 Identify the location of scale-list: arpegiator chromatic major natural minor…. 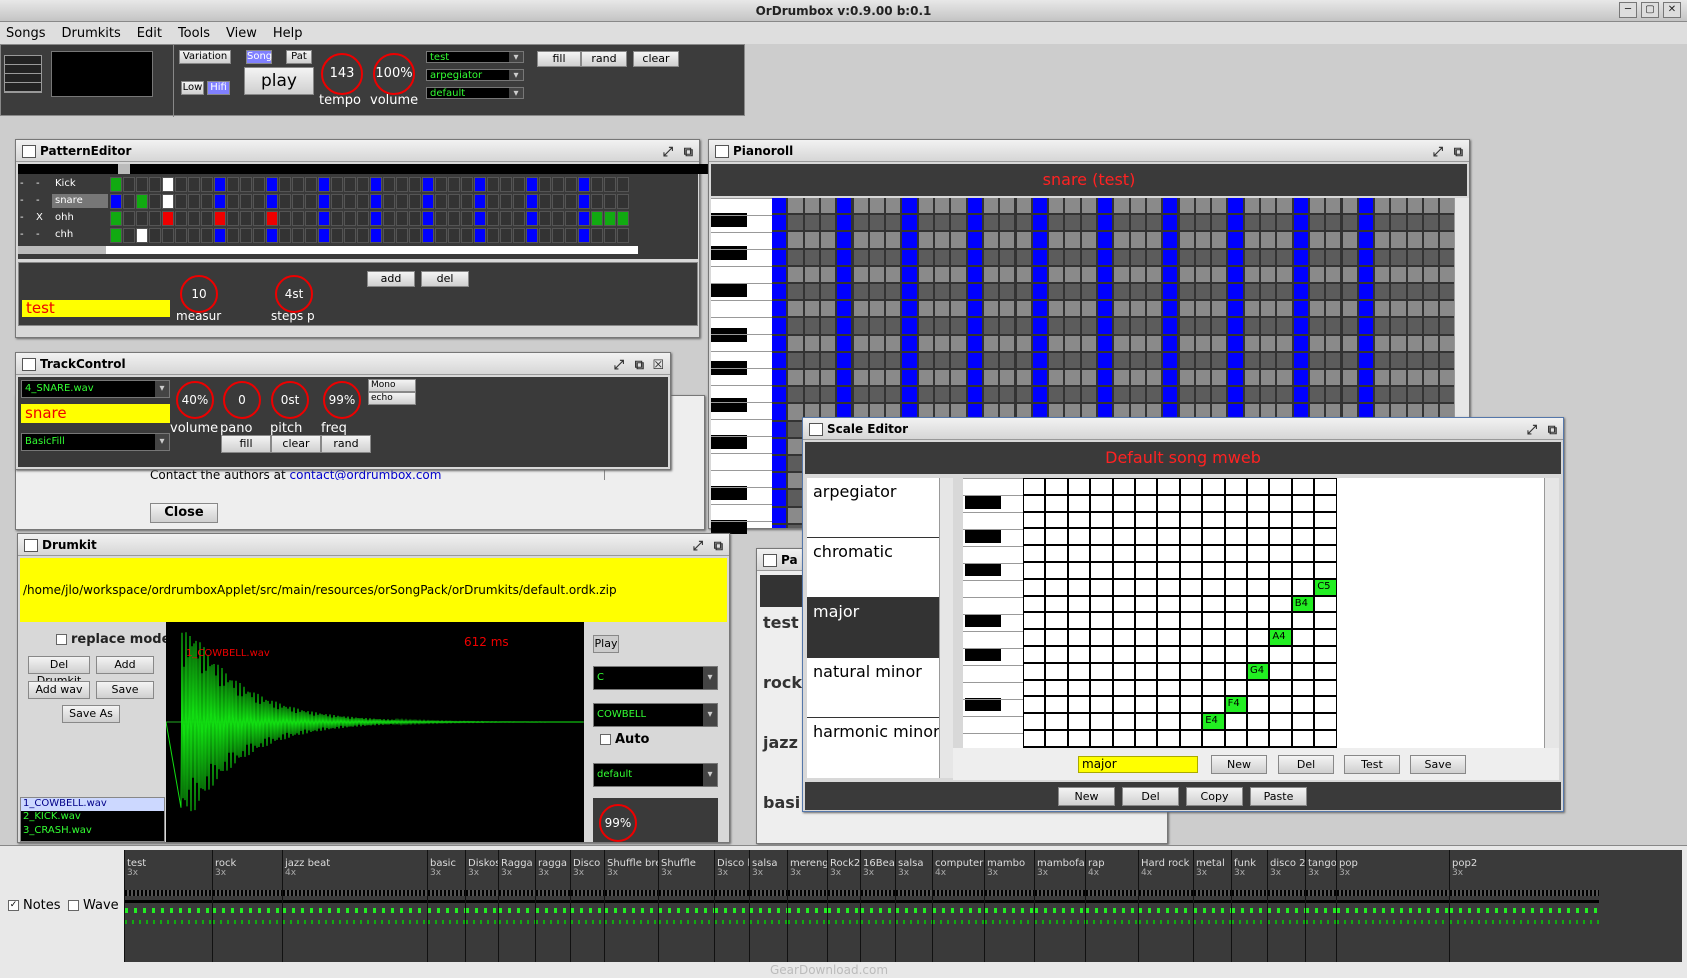
(873, 628).